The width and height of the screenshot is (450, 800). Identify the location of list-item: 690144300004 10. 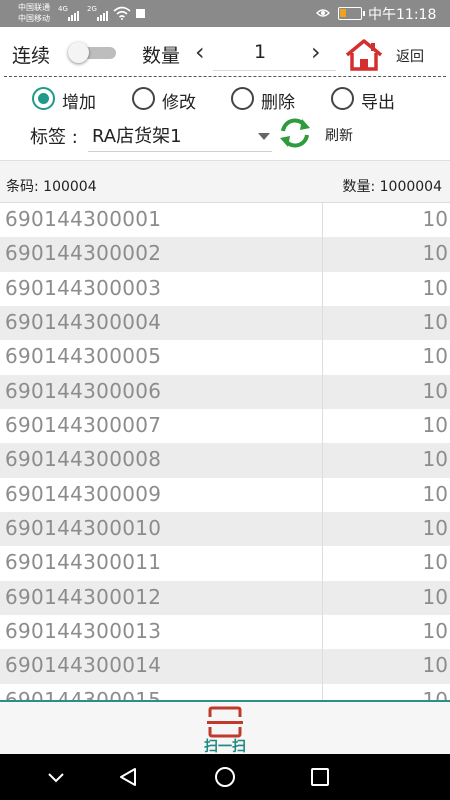
(225, 323).